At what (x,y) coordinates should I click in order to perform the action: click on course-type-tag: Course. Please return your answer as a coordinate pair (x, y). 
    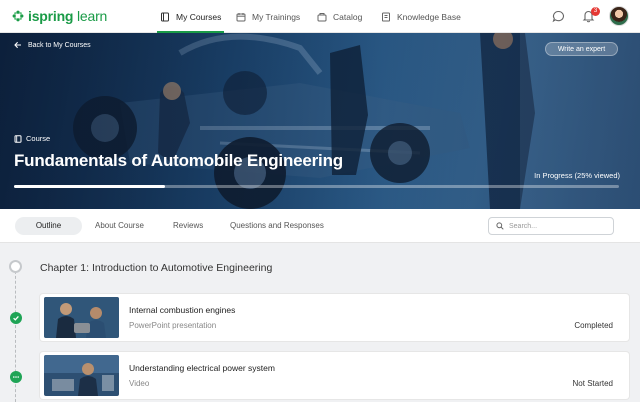
    Looking at the image, I should click on (32, 138).